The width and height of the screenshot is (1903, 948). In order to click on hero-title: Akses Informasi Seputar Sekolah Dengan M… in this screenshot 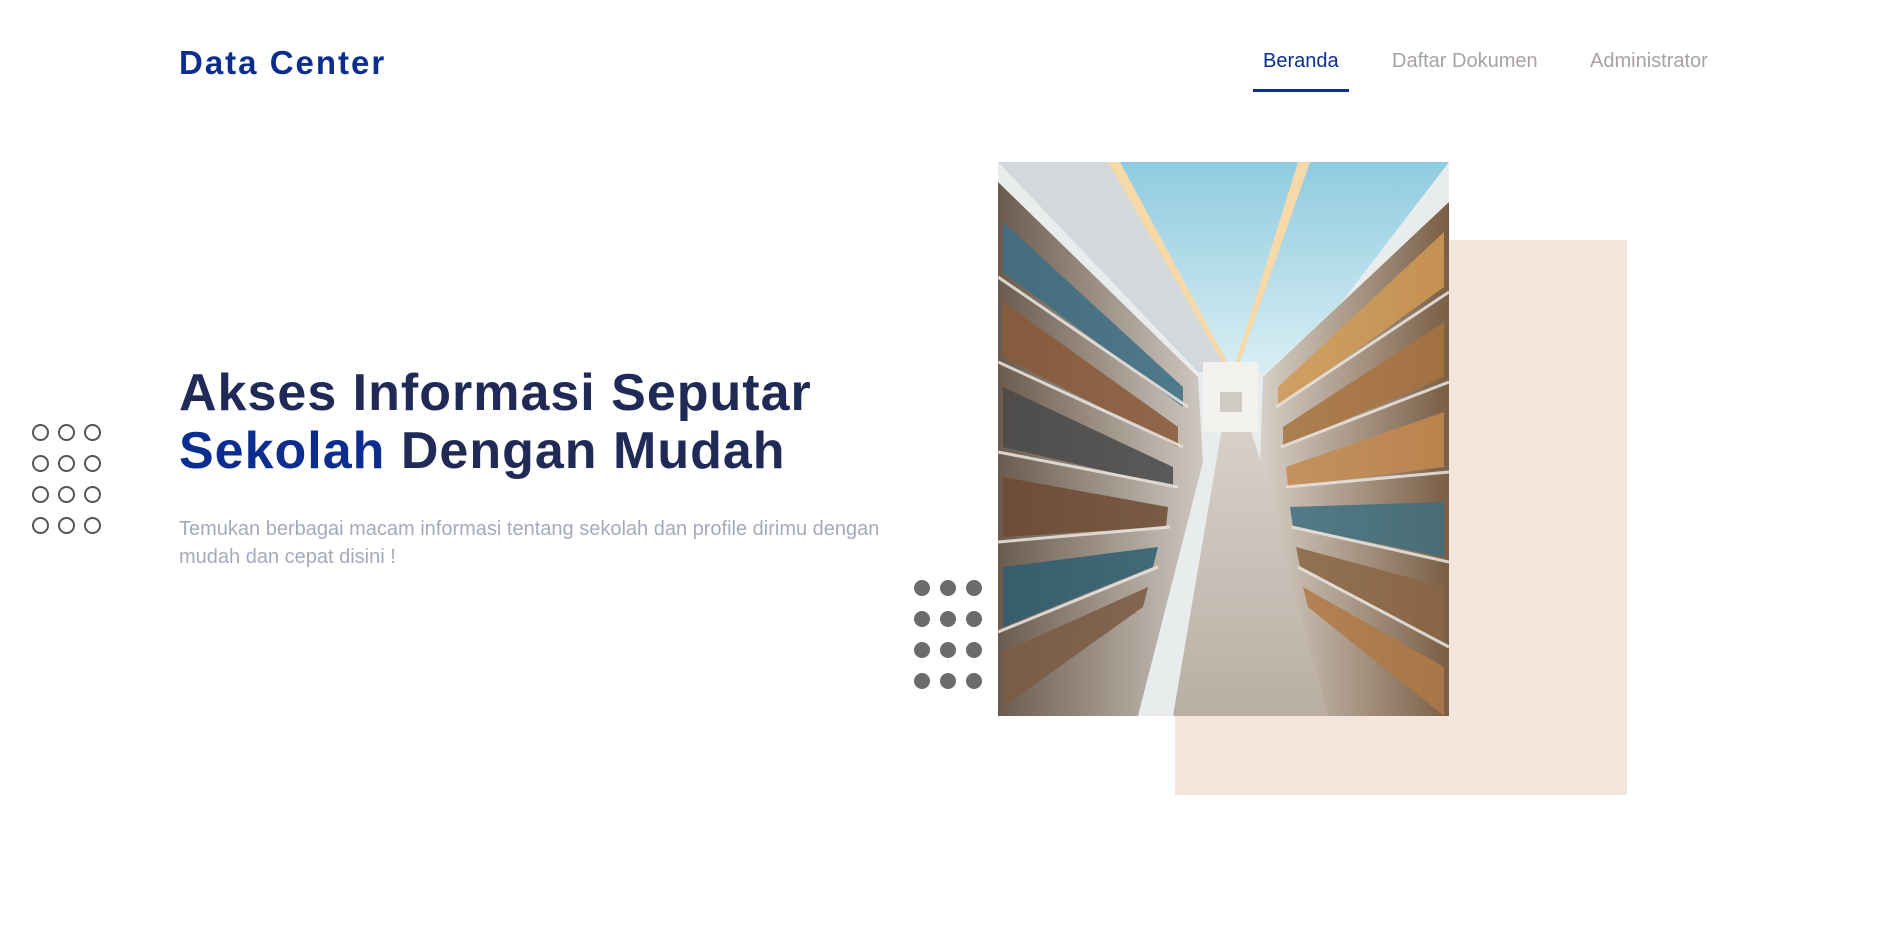, I will do `click(495, 422)`.